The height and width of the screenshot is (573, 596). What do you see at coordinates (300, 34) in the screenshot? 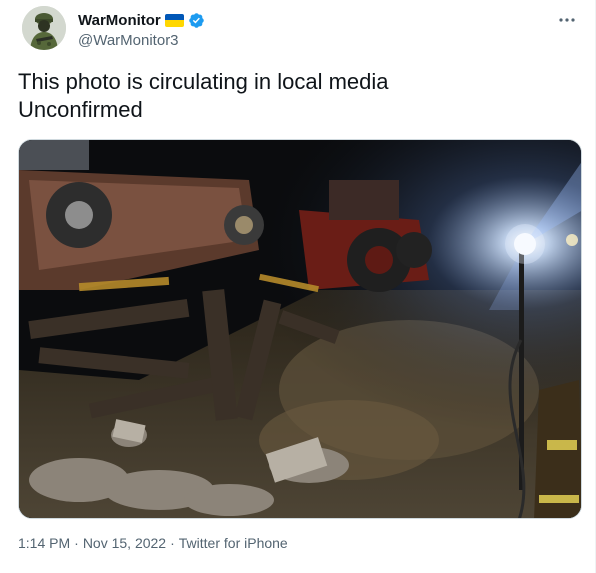
I see `tweet-header: WarMonitor @WarMonitor3` at bounding box center [300, 34].